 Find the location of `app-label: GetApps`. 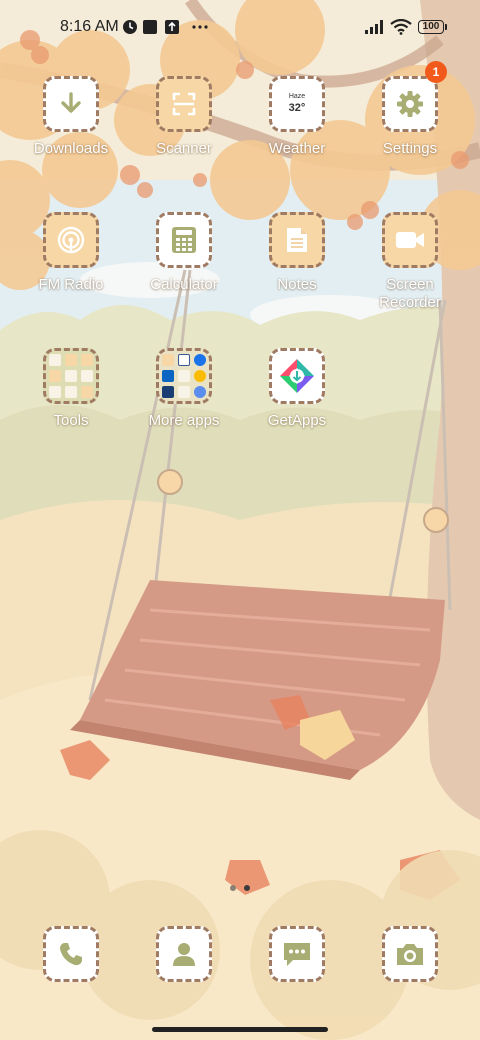

app-label: GetApps is located at coordinates (297, 420).